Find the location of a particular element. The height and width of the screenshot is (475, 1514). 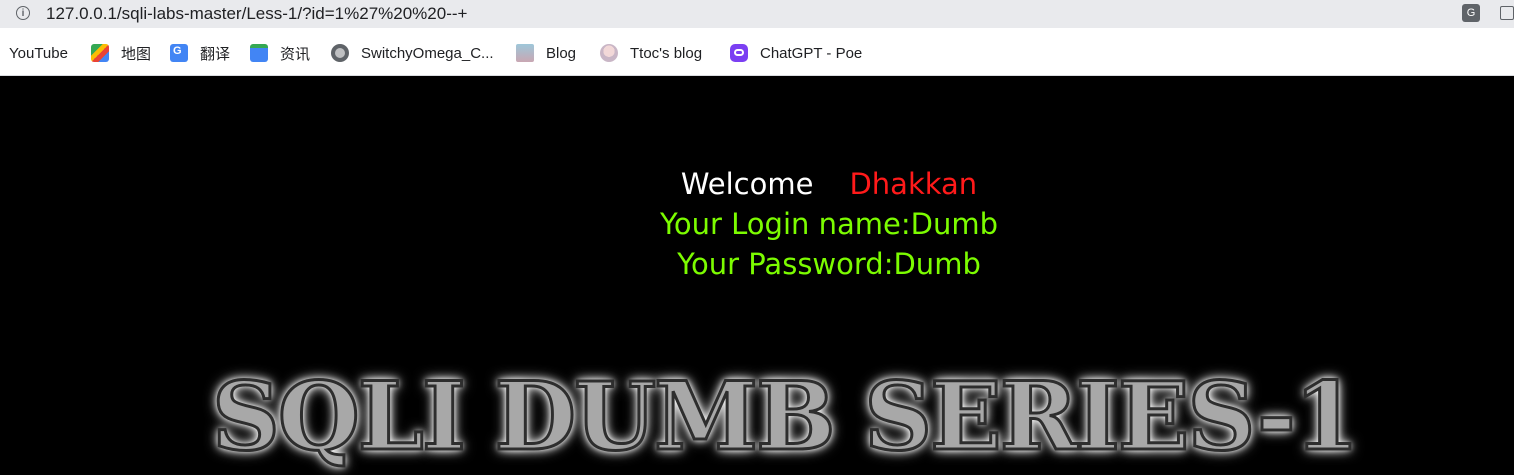

bookmark-news: 资讯 is located at coordinates (280, 53).